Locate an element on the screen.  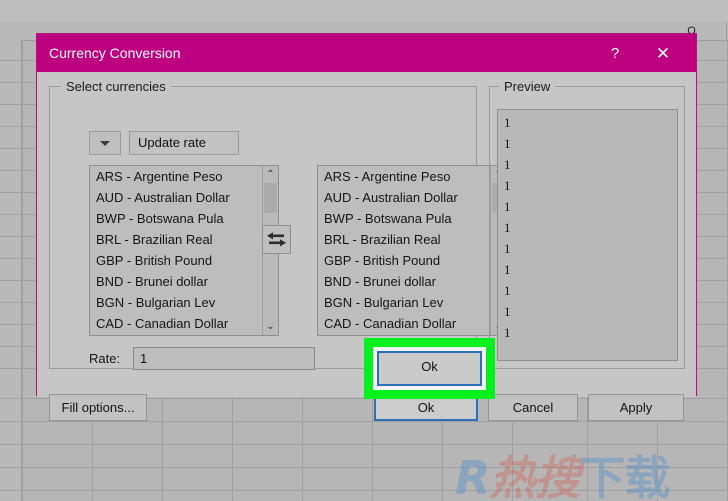
apply-button: Apply is located at coordinates (636, 407).